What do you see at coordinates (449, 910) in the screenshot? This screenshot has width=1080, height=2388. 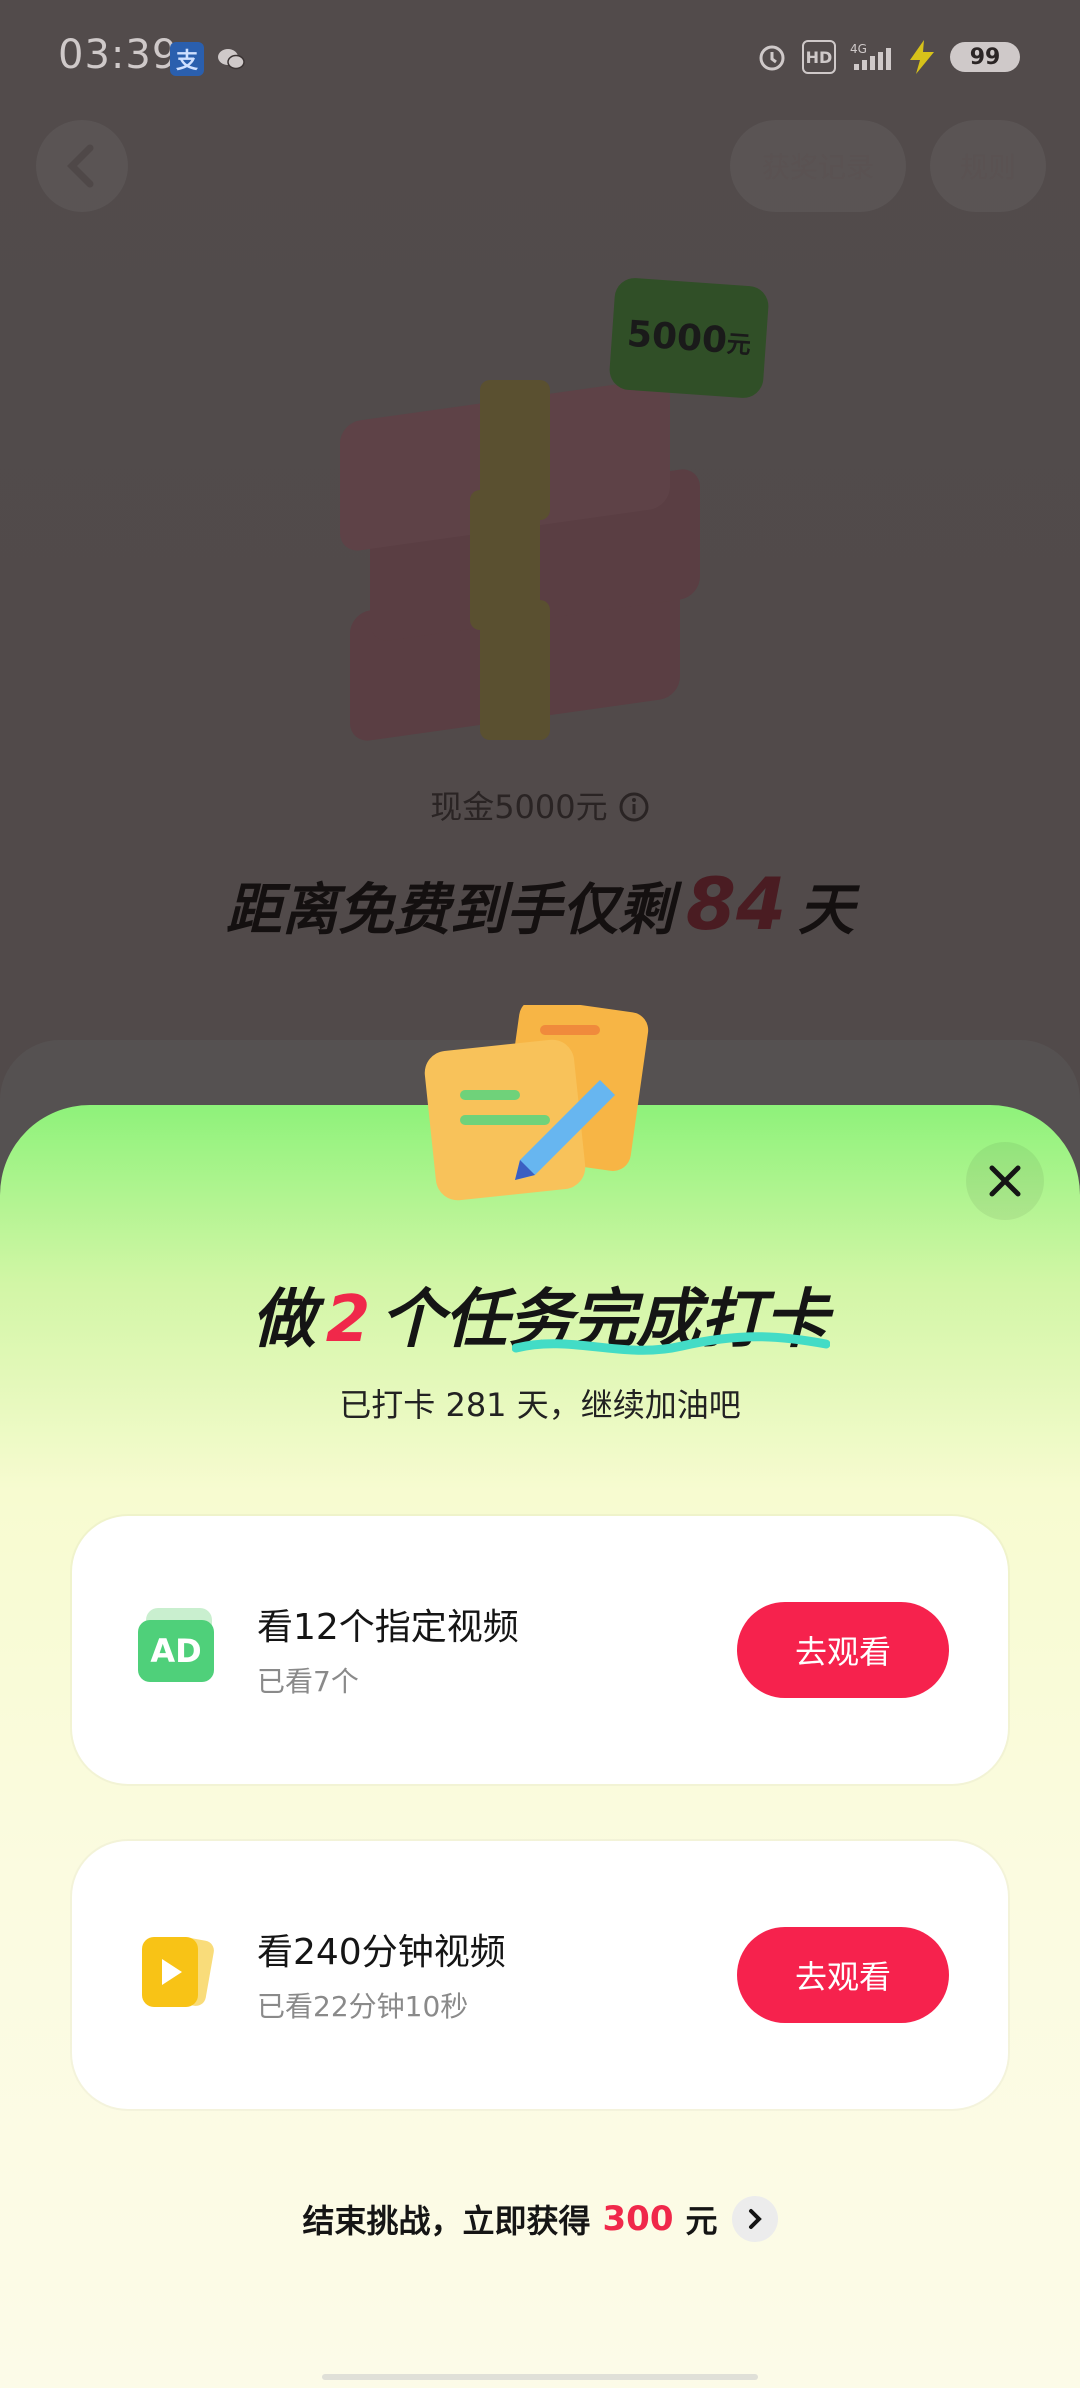 I see `countdown-prefix: 距离免费到手仅剩` at bounding box center [449, 910].